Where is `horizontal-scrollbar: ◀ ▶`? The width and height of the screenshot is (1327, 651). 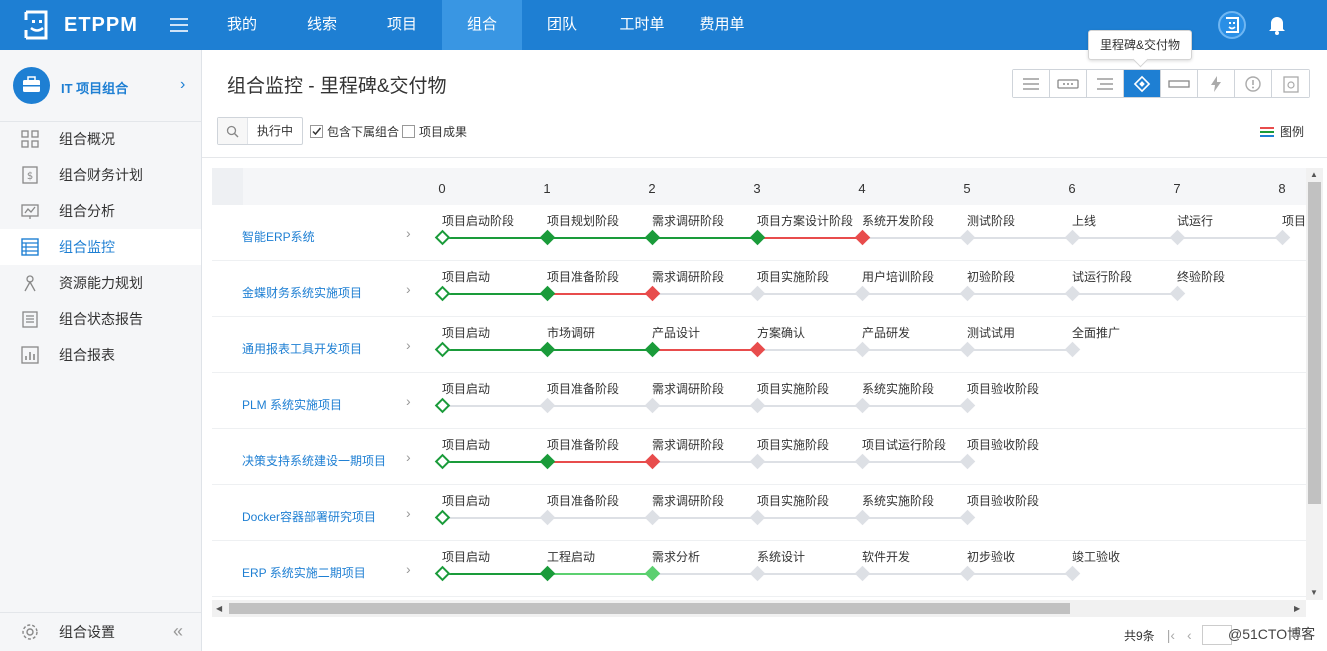
horizontal-scrollbar: ◀ ▶ is located at coordinates (759, 608).